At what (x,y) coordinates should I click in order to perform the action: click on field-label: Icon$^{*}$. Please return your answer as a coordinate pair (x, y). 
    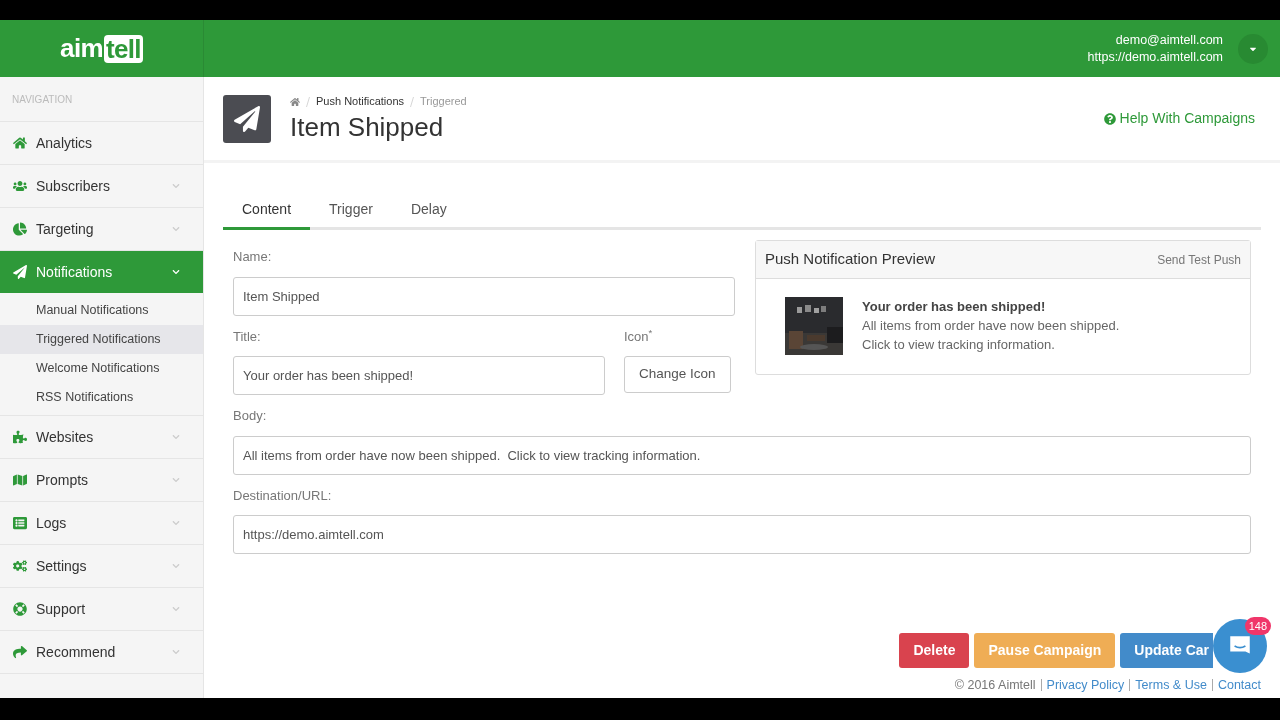
    Looking at the image, I should click on (639, 336).